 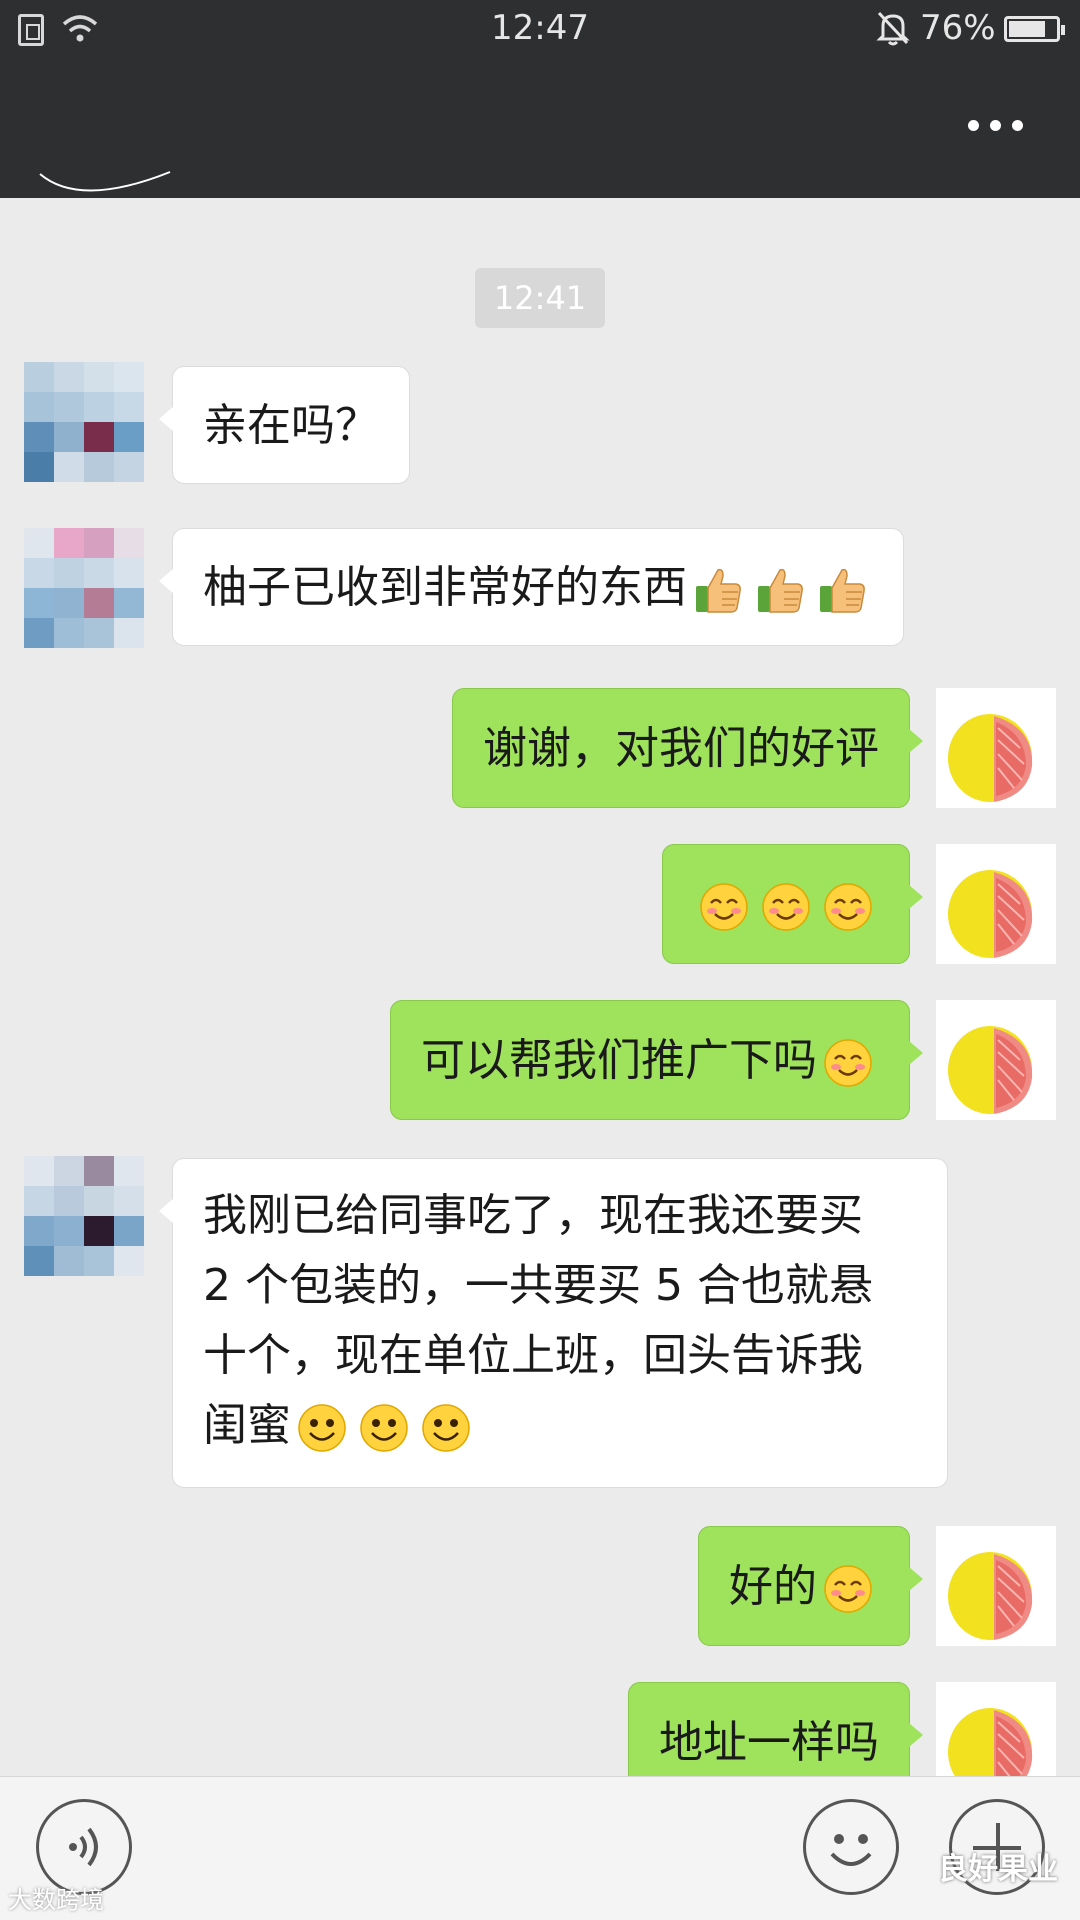 I want to click on message-bubble-outgoing, so click(x=792, y=904).